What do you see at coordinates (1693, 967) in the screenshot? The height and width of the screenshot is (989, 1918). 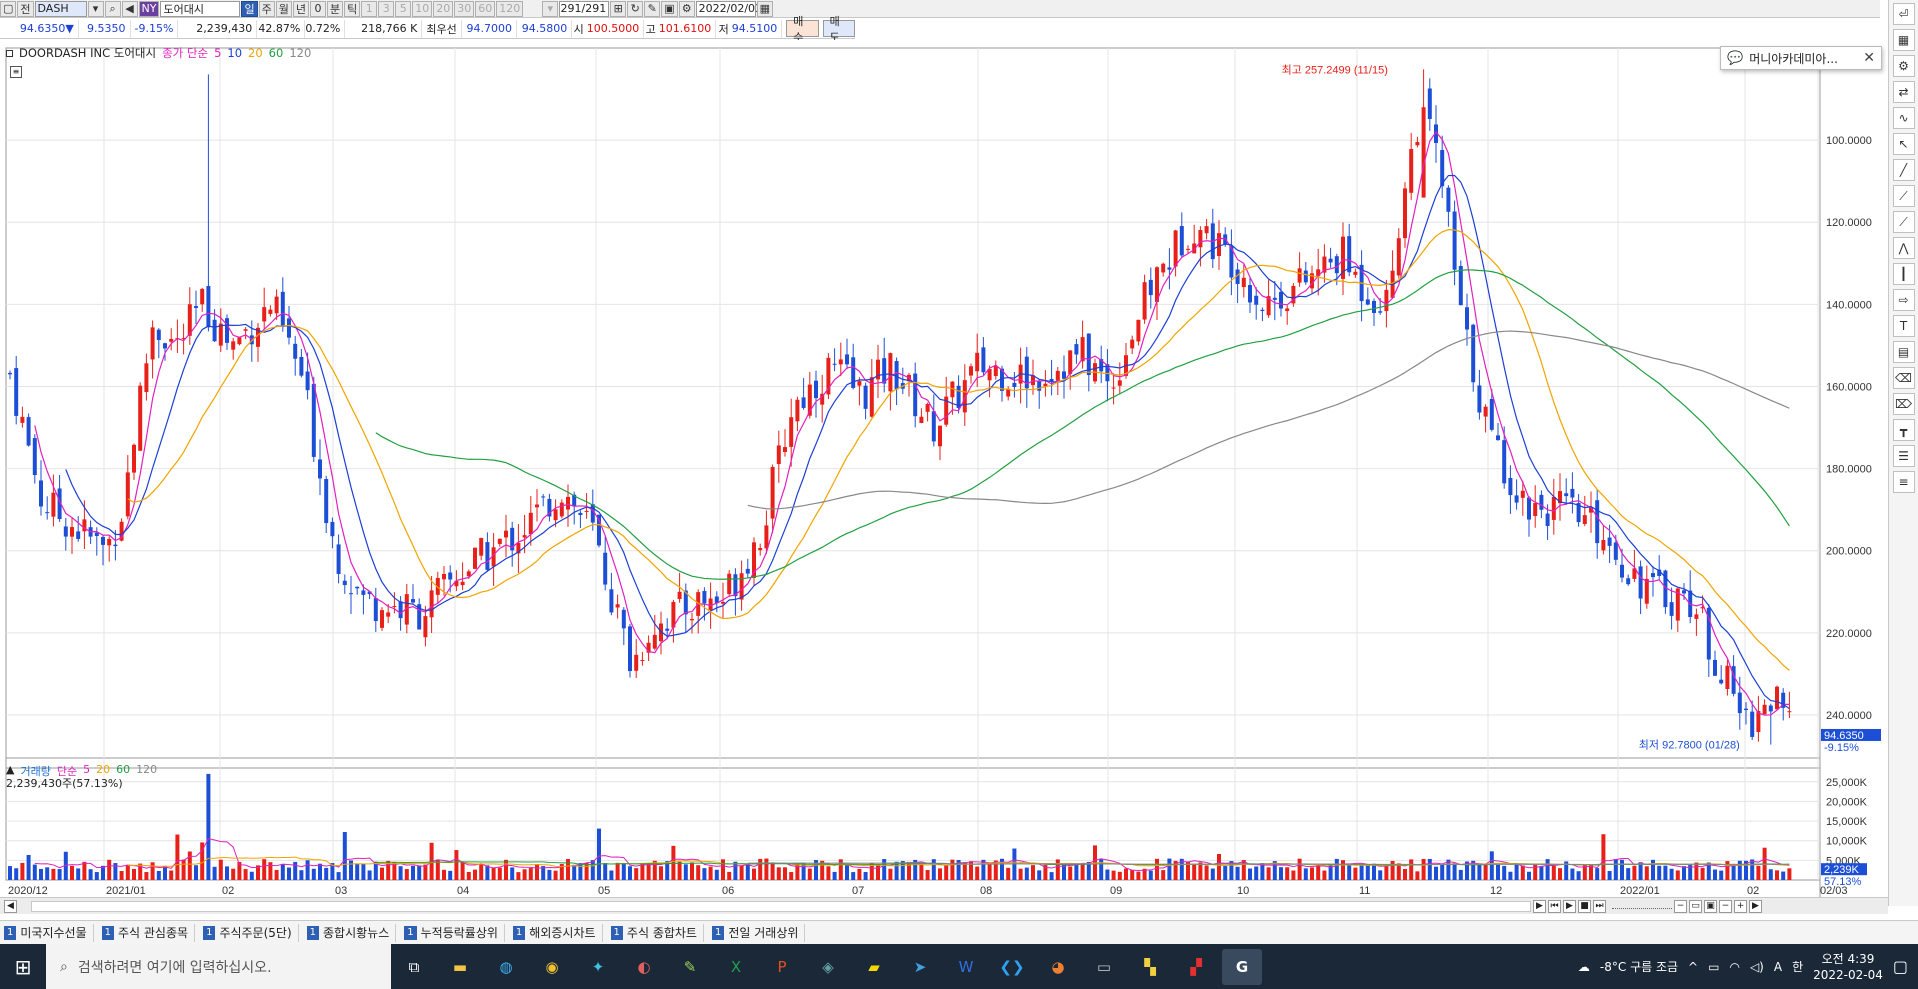 I see `tray-chevron-icon: ^` at bounding box center [1693, 967].